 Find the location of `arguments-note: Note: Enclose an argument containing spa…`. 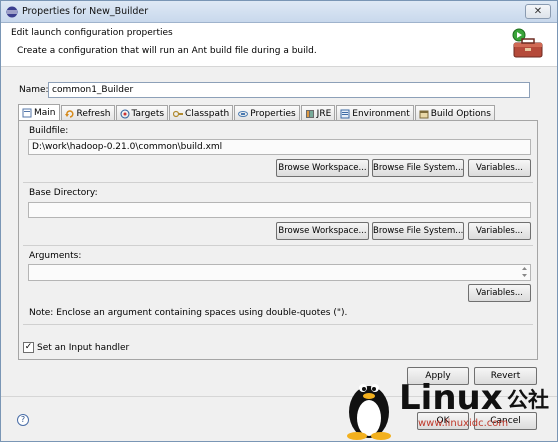

arguments-note: Note: Enclose an argument containing spa… is located at coordinates (188, 313).